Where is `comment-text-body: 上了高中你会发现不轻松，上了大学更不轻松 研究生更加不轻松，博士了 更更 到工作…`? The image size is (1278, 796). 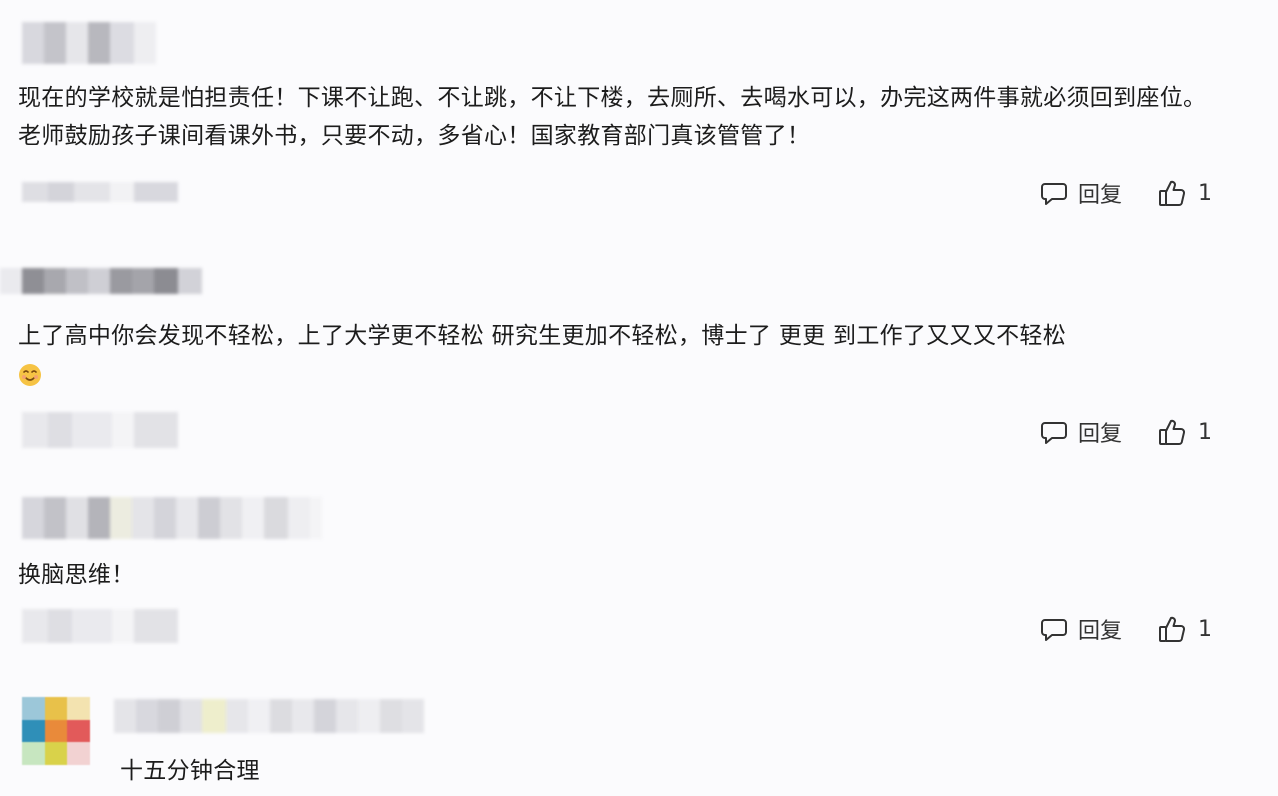
comment-text-body: 上了高中你会发现不轻松，上了大学更不轻松 研究生更加不轻松，博士了 更更 到工作… is located at coordinates (542, 336).